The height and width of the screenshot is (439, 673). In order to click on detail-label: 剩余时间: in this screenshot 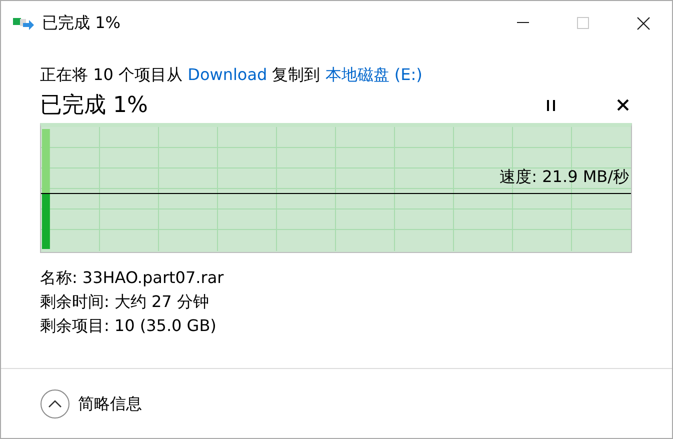, I will do `click(75, 302)`.